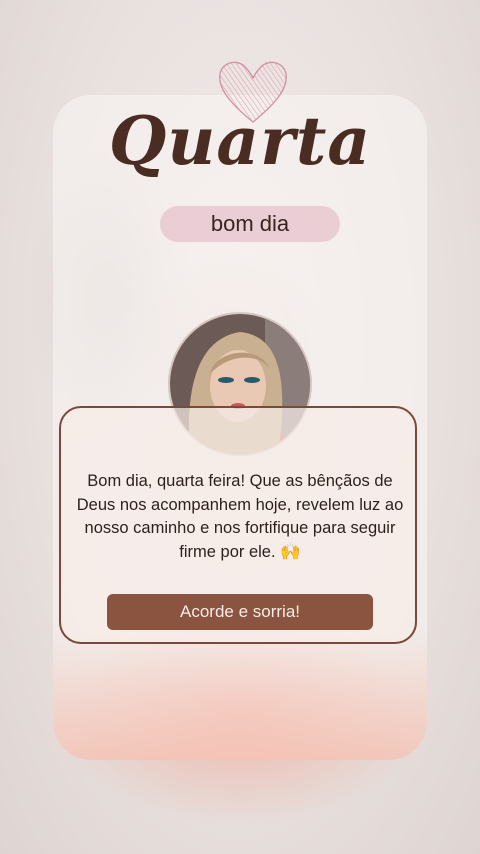 Image resolution: width=480 pixels, height=854 pixels. What do you see at coordinates (240, 141) in the screenshot?
I see `page-title: Quarta` at bounding box center [240, 141].